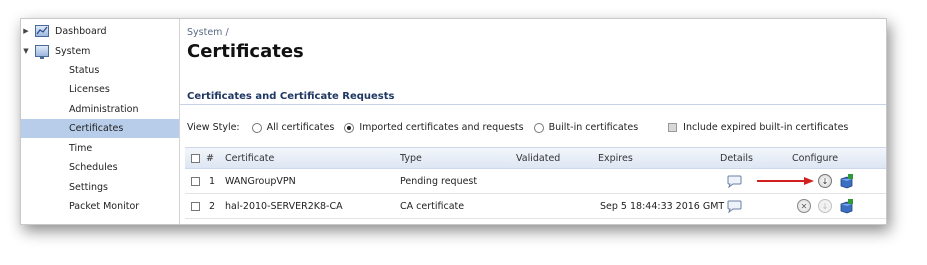 Image resolution: width=927 pixels, height=265 pixels. I want to click on sidebar-item-label: Time, so click(81, 148).